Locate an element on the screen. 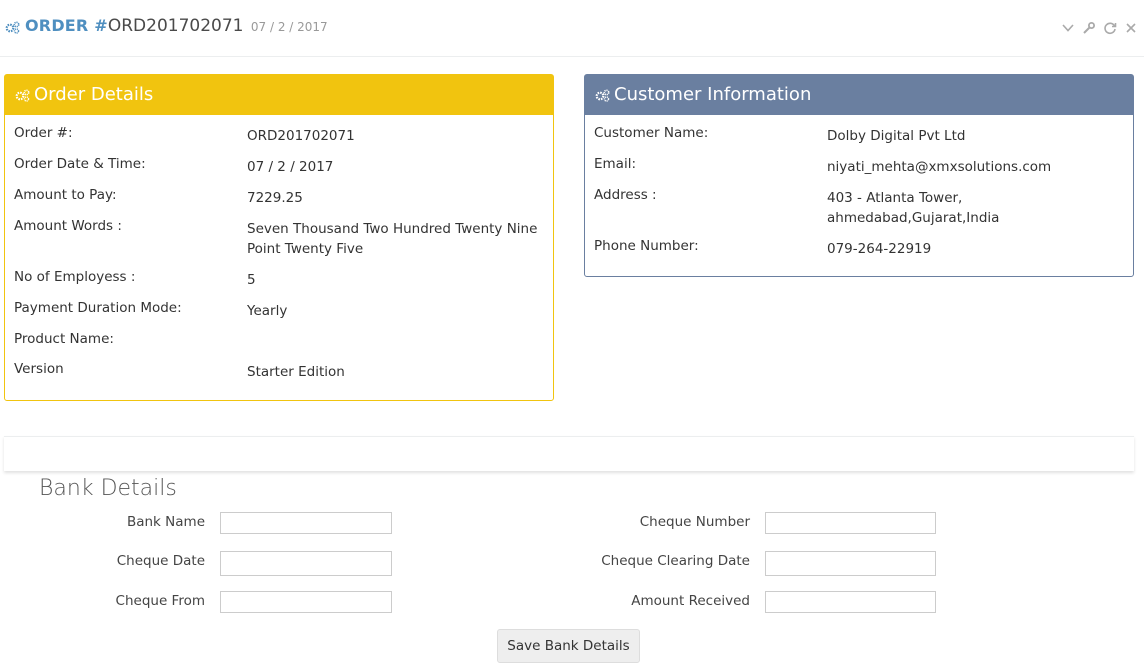 The width and height of the screenshot is (1144, 669). wrench-icon is located at coordinates (1089, 27).